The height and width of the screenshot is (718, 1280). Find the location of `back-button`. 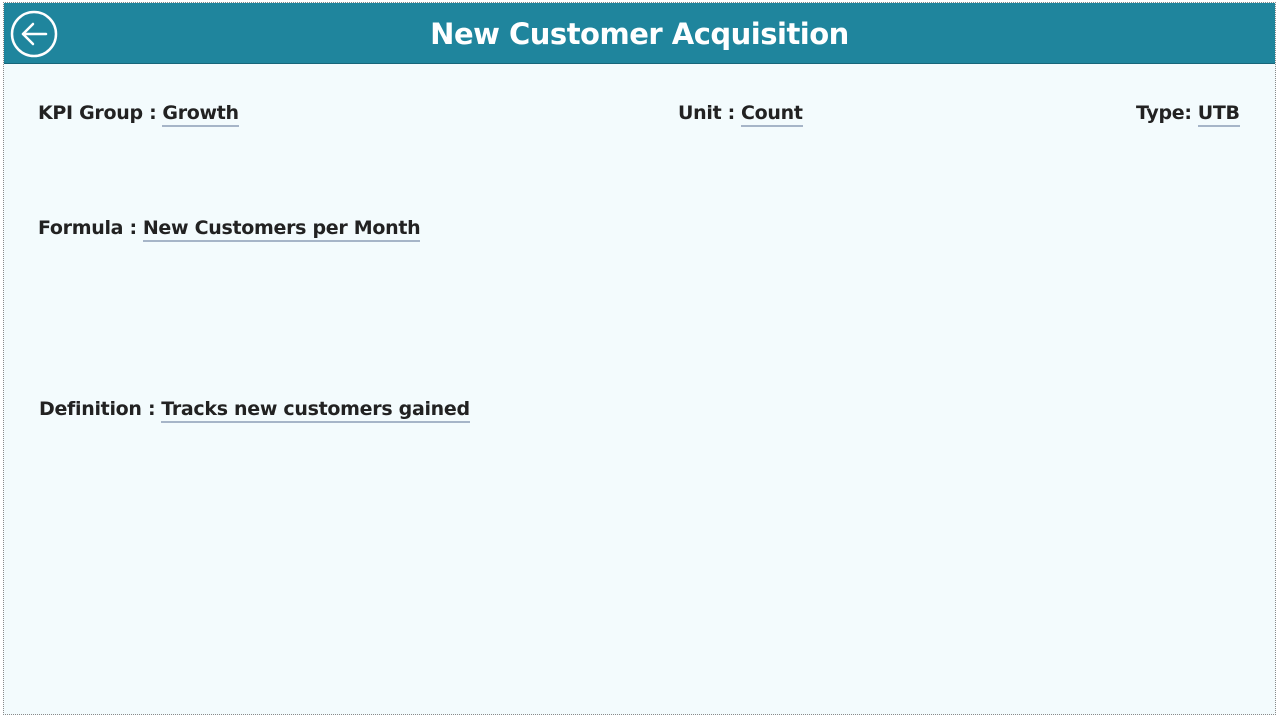

back-button is located at coordinates (34, 34).